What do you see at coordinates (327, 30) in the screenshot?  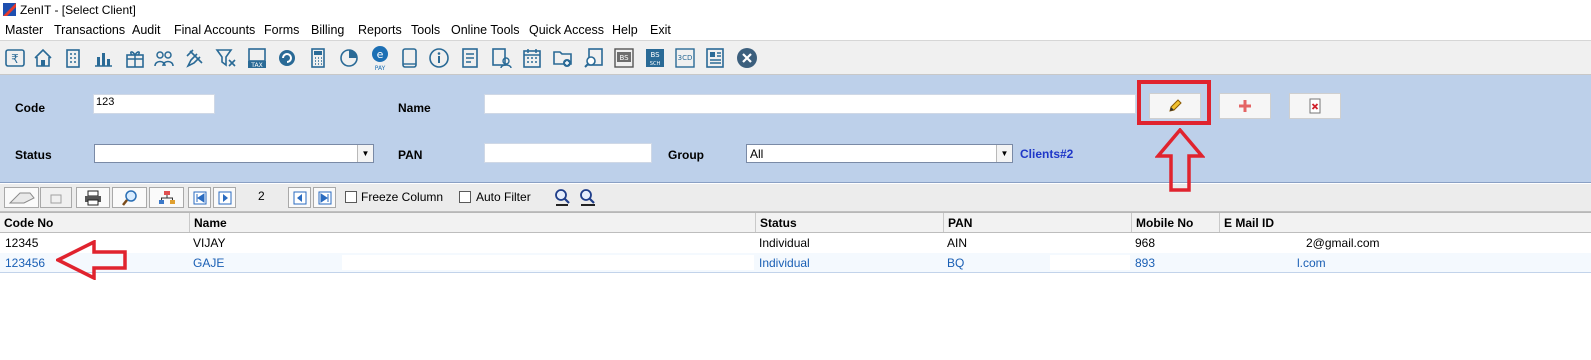 I see `menu-billing: Billing` at bounding box center [327, 30].